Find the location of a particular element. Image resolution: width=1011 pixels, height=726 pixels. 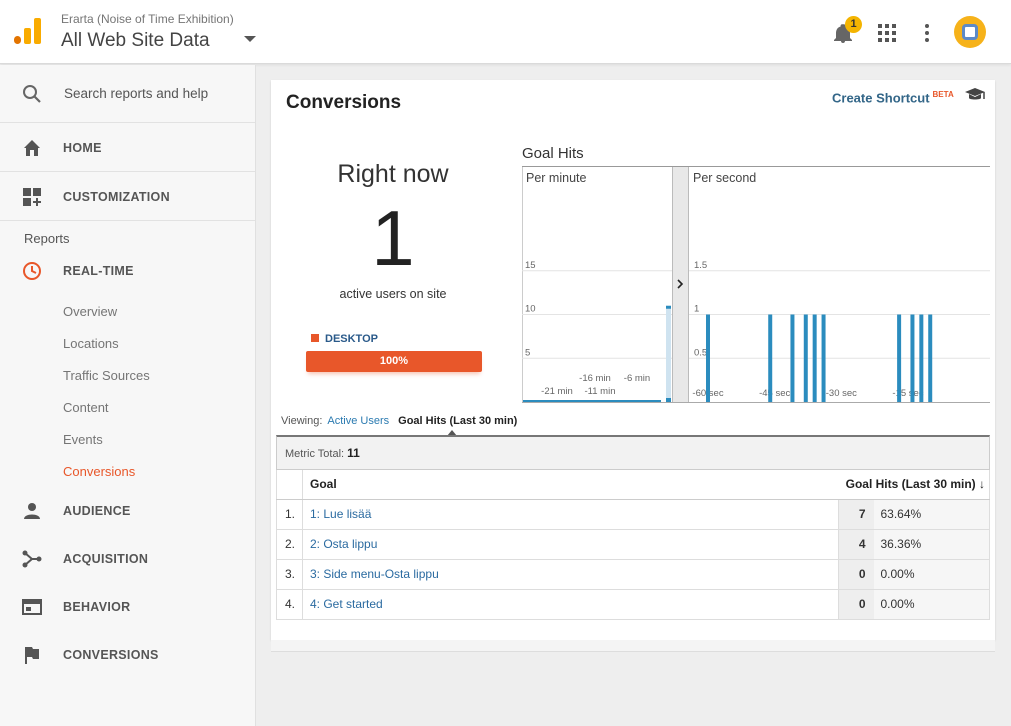

per-second-label: Per second is located at coordinates (724, 178).